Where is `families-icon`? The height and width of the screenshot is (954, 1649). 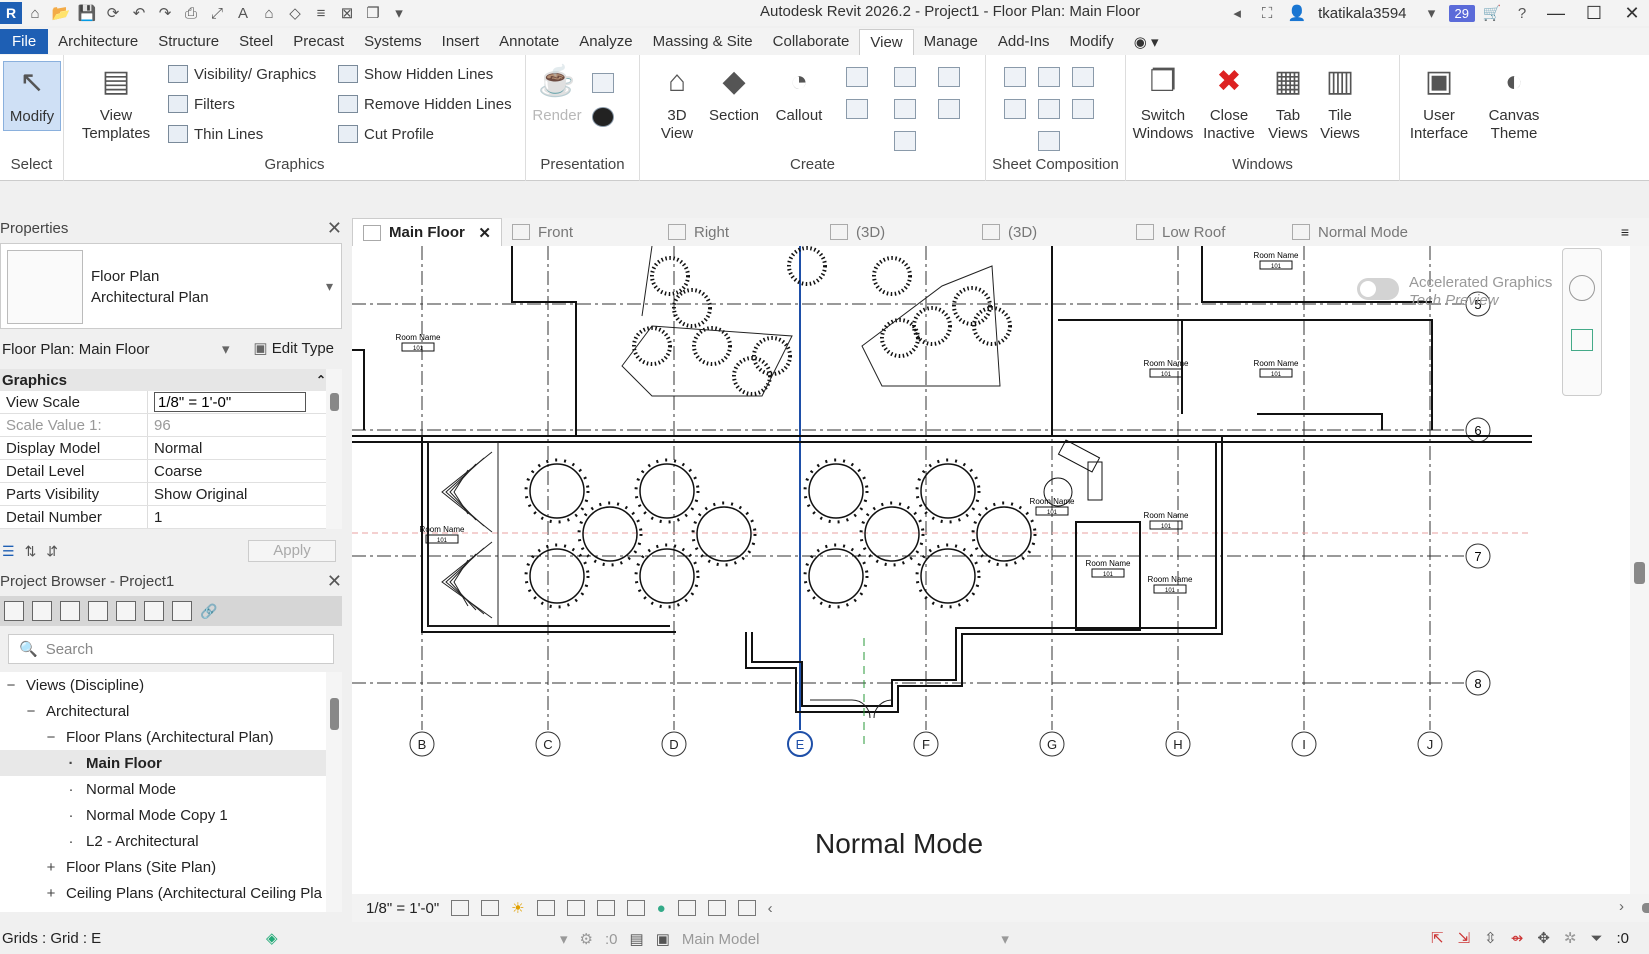 families-icon is located at coordinates (126, 611).